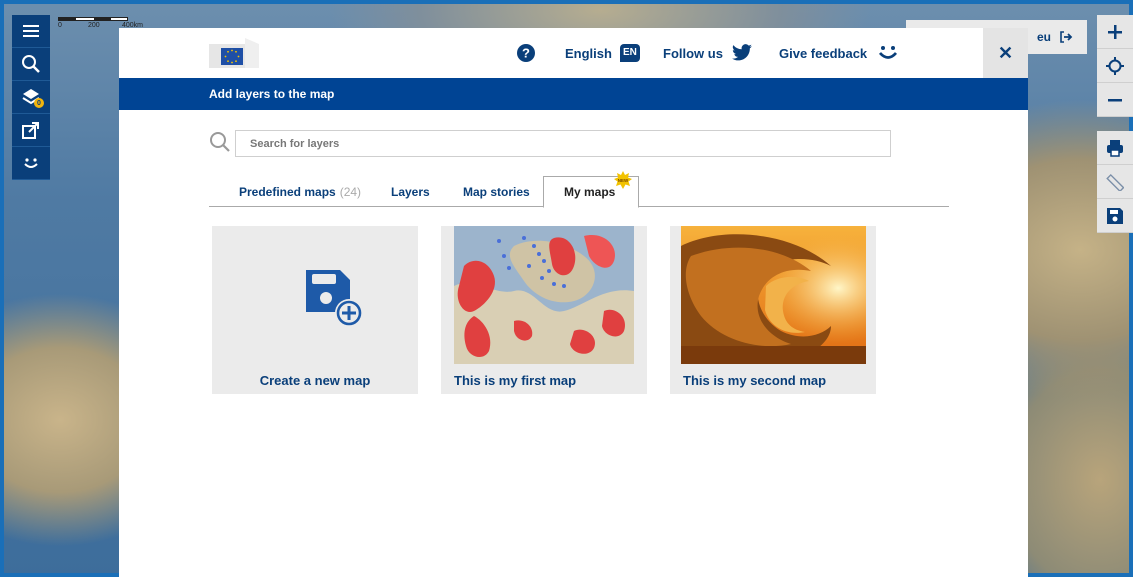  I want to click on tab-layers-label: Layers, so click(410, 191).